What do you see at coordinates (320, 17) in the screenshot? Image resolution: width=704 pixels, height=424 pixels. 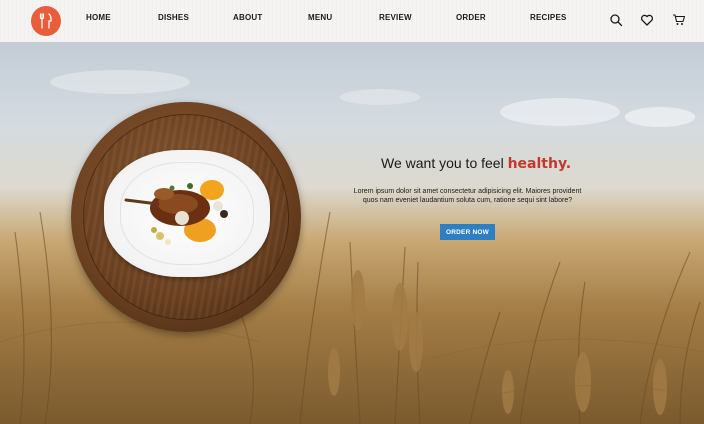 I see `nav-menu: MENU` at bounding box center [320, 17].